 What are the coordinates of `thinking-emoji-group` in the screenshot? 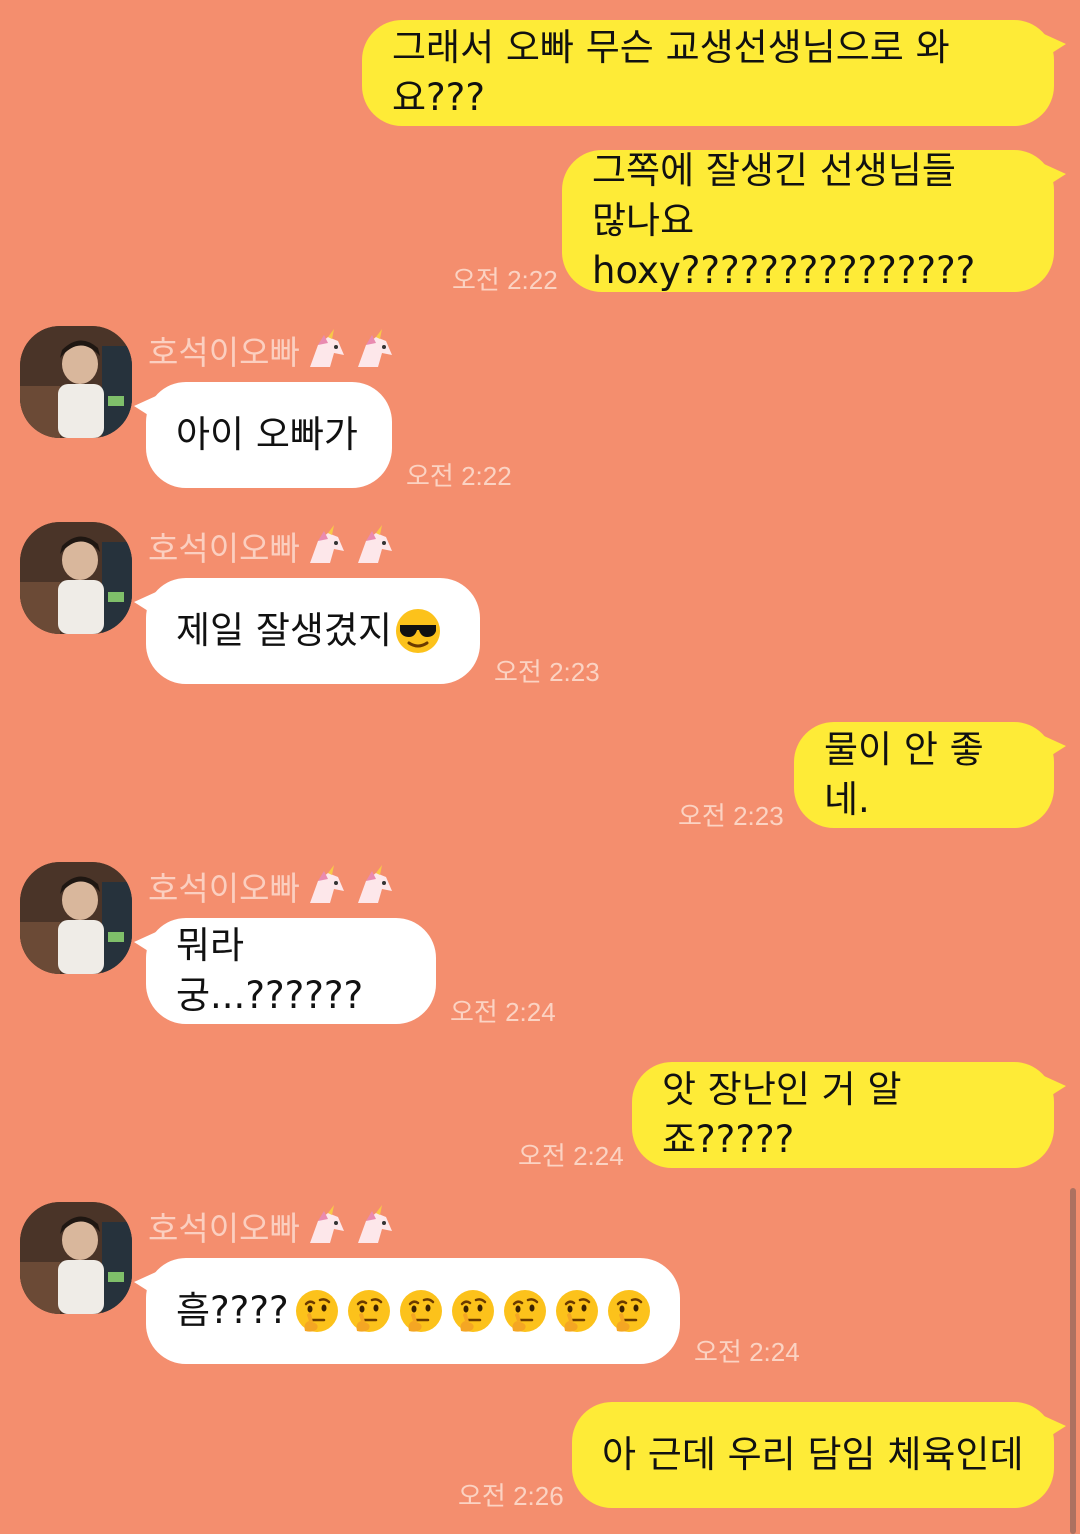 It's located at (471, 1311).